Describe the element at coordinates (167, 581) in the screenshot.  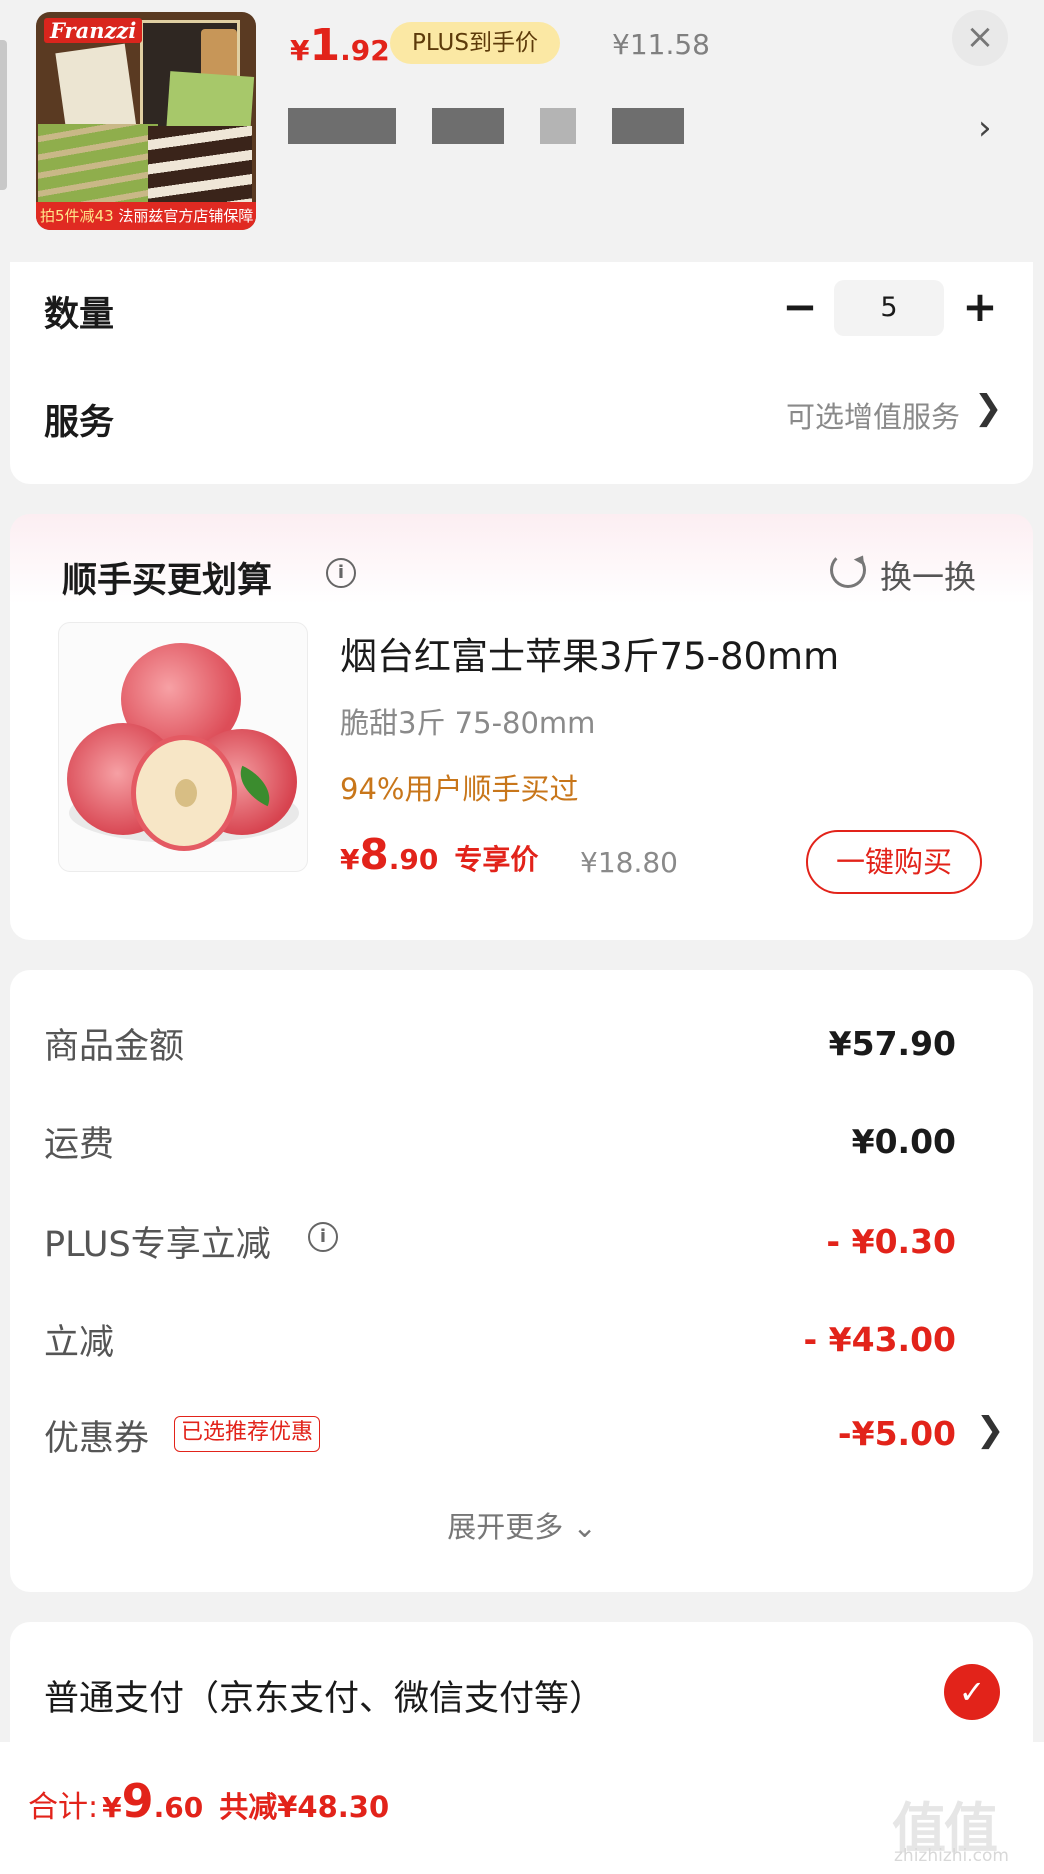
I see `addon-section-title: 顺手买更划算` at that location.